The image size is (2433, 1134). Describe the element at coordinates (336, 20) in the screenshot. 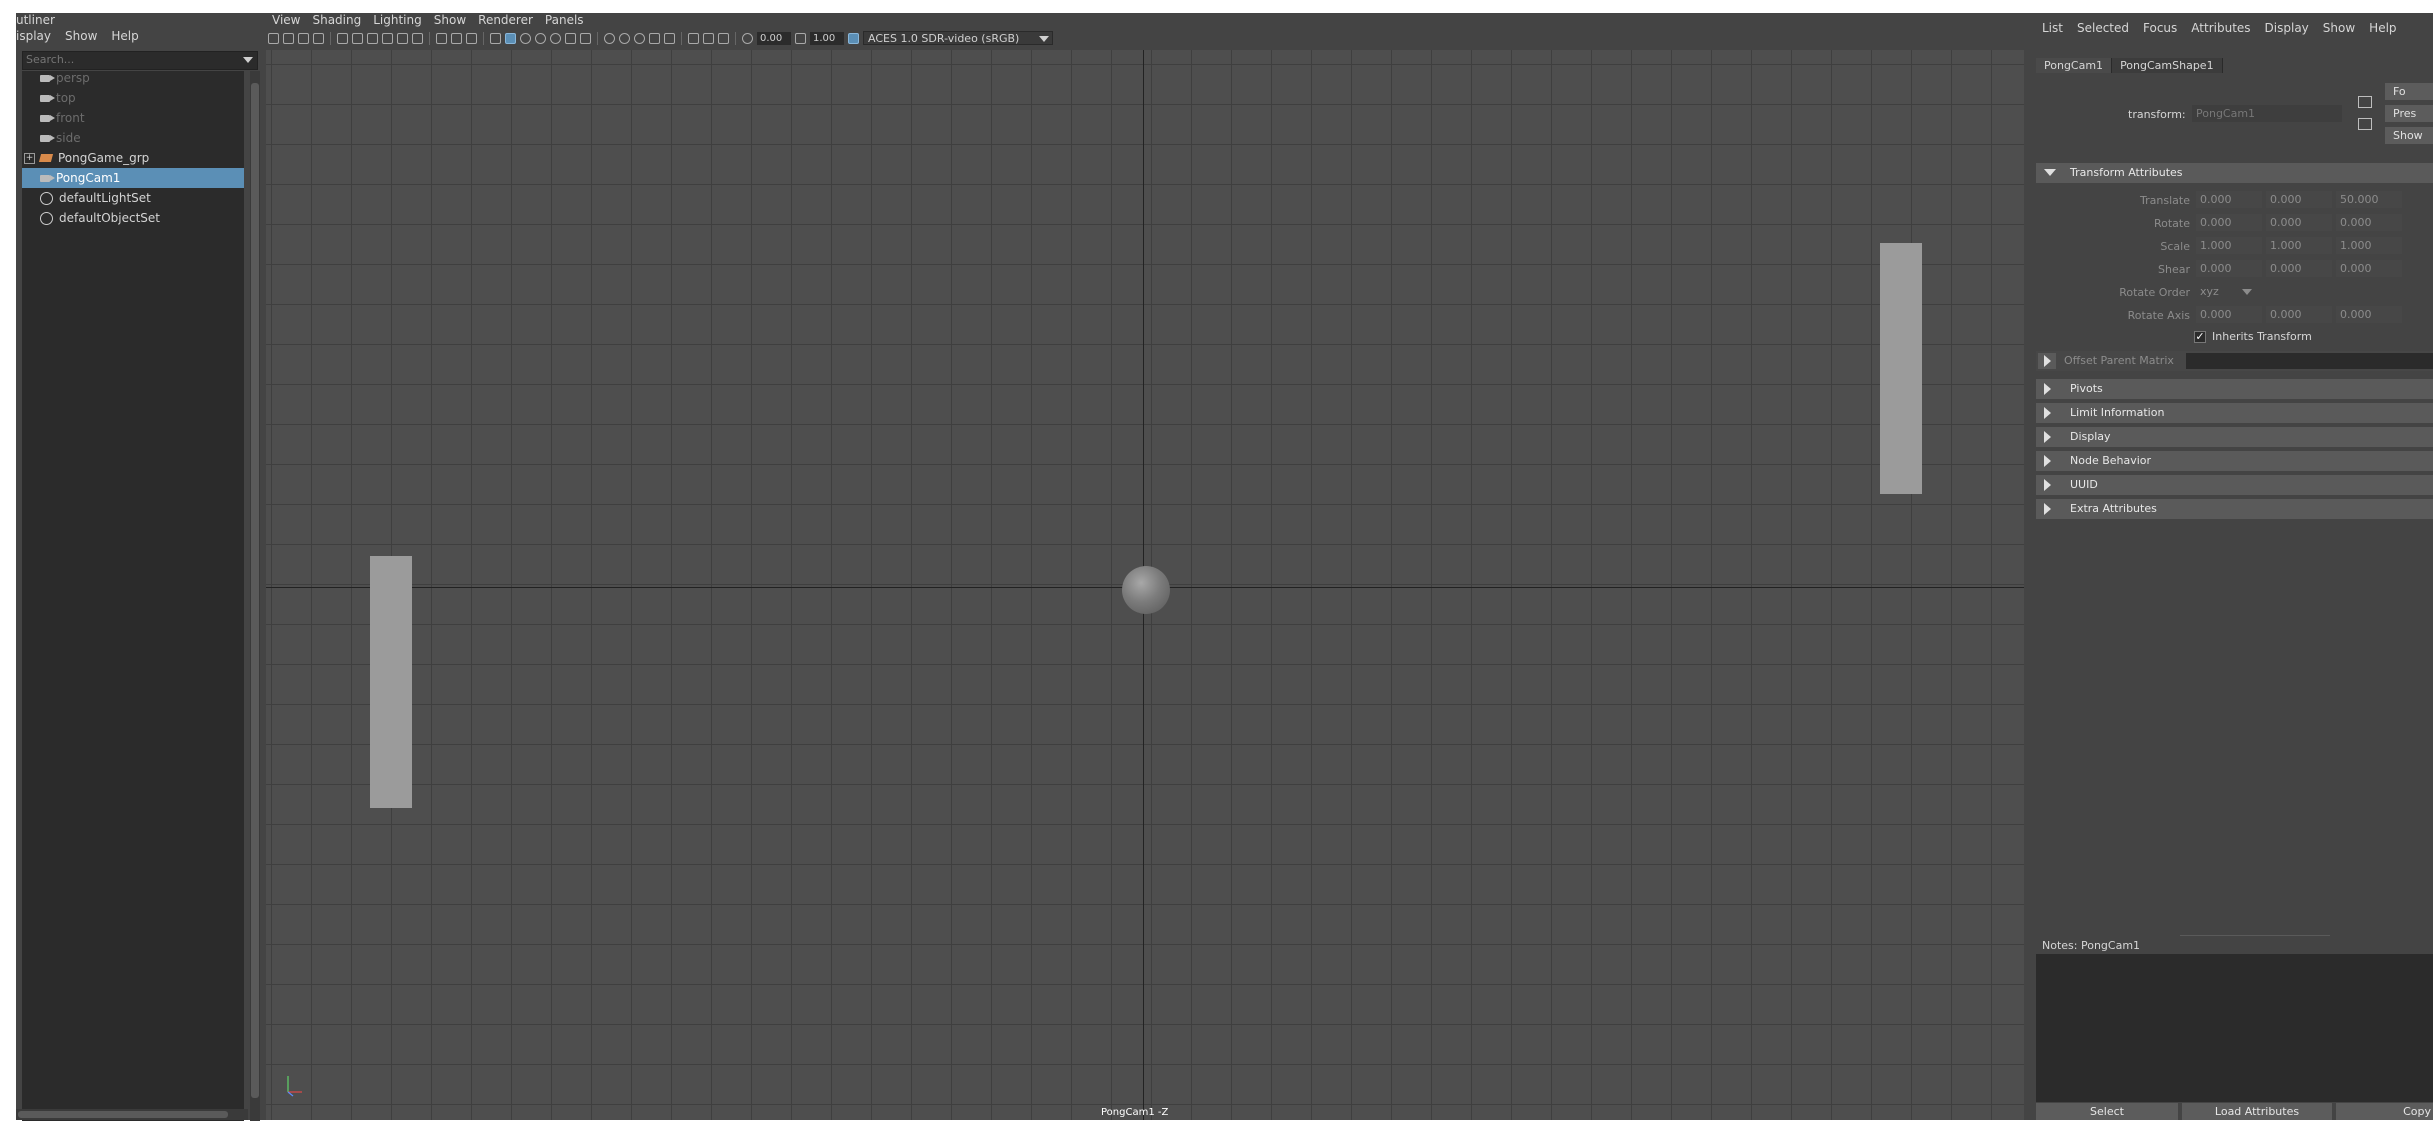

I see `viewport-menu-shading: Shading` at that location.